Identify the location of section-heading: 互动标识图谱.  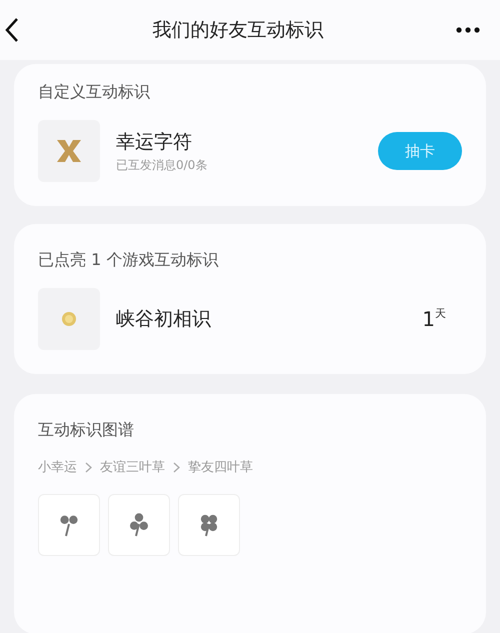
(86, 430).